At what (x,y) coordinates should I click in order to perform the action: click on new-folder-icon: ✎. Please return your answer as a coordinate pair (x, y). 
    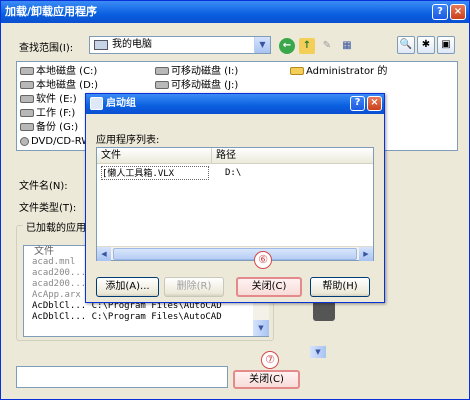
    Looking at the image, I should click on (327, 46).